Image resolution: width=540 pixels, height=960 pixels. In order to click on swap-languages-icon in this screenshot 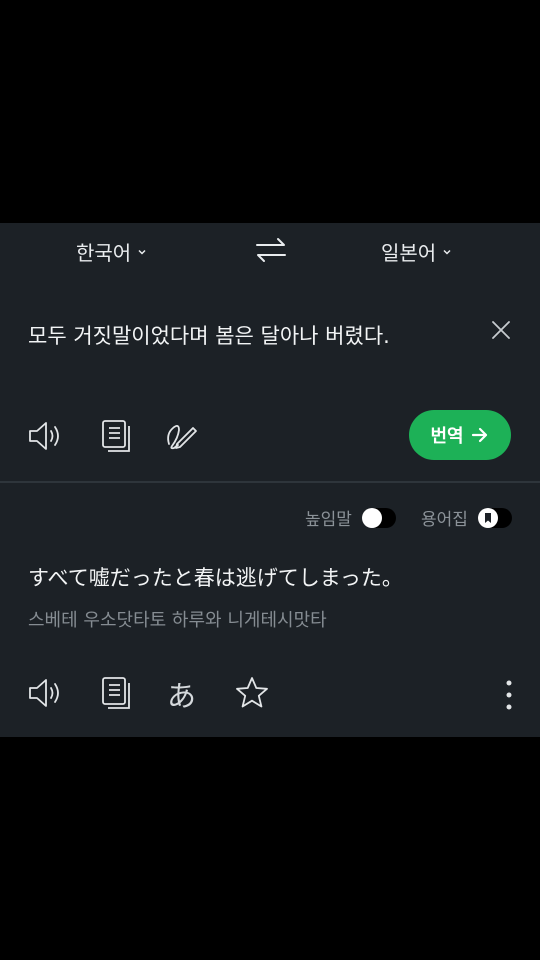, I will do `click(271, 250)`.